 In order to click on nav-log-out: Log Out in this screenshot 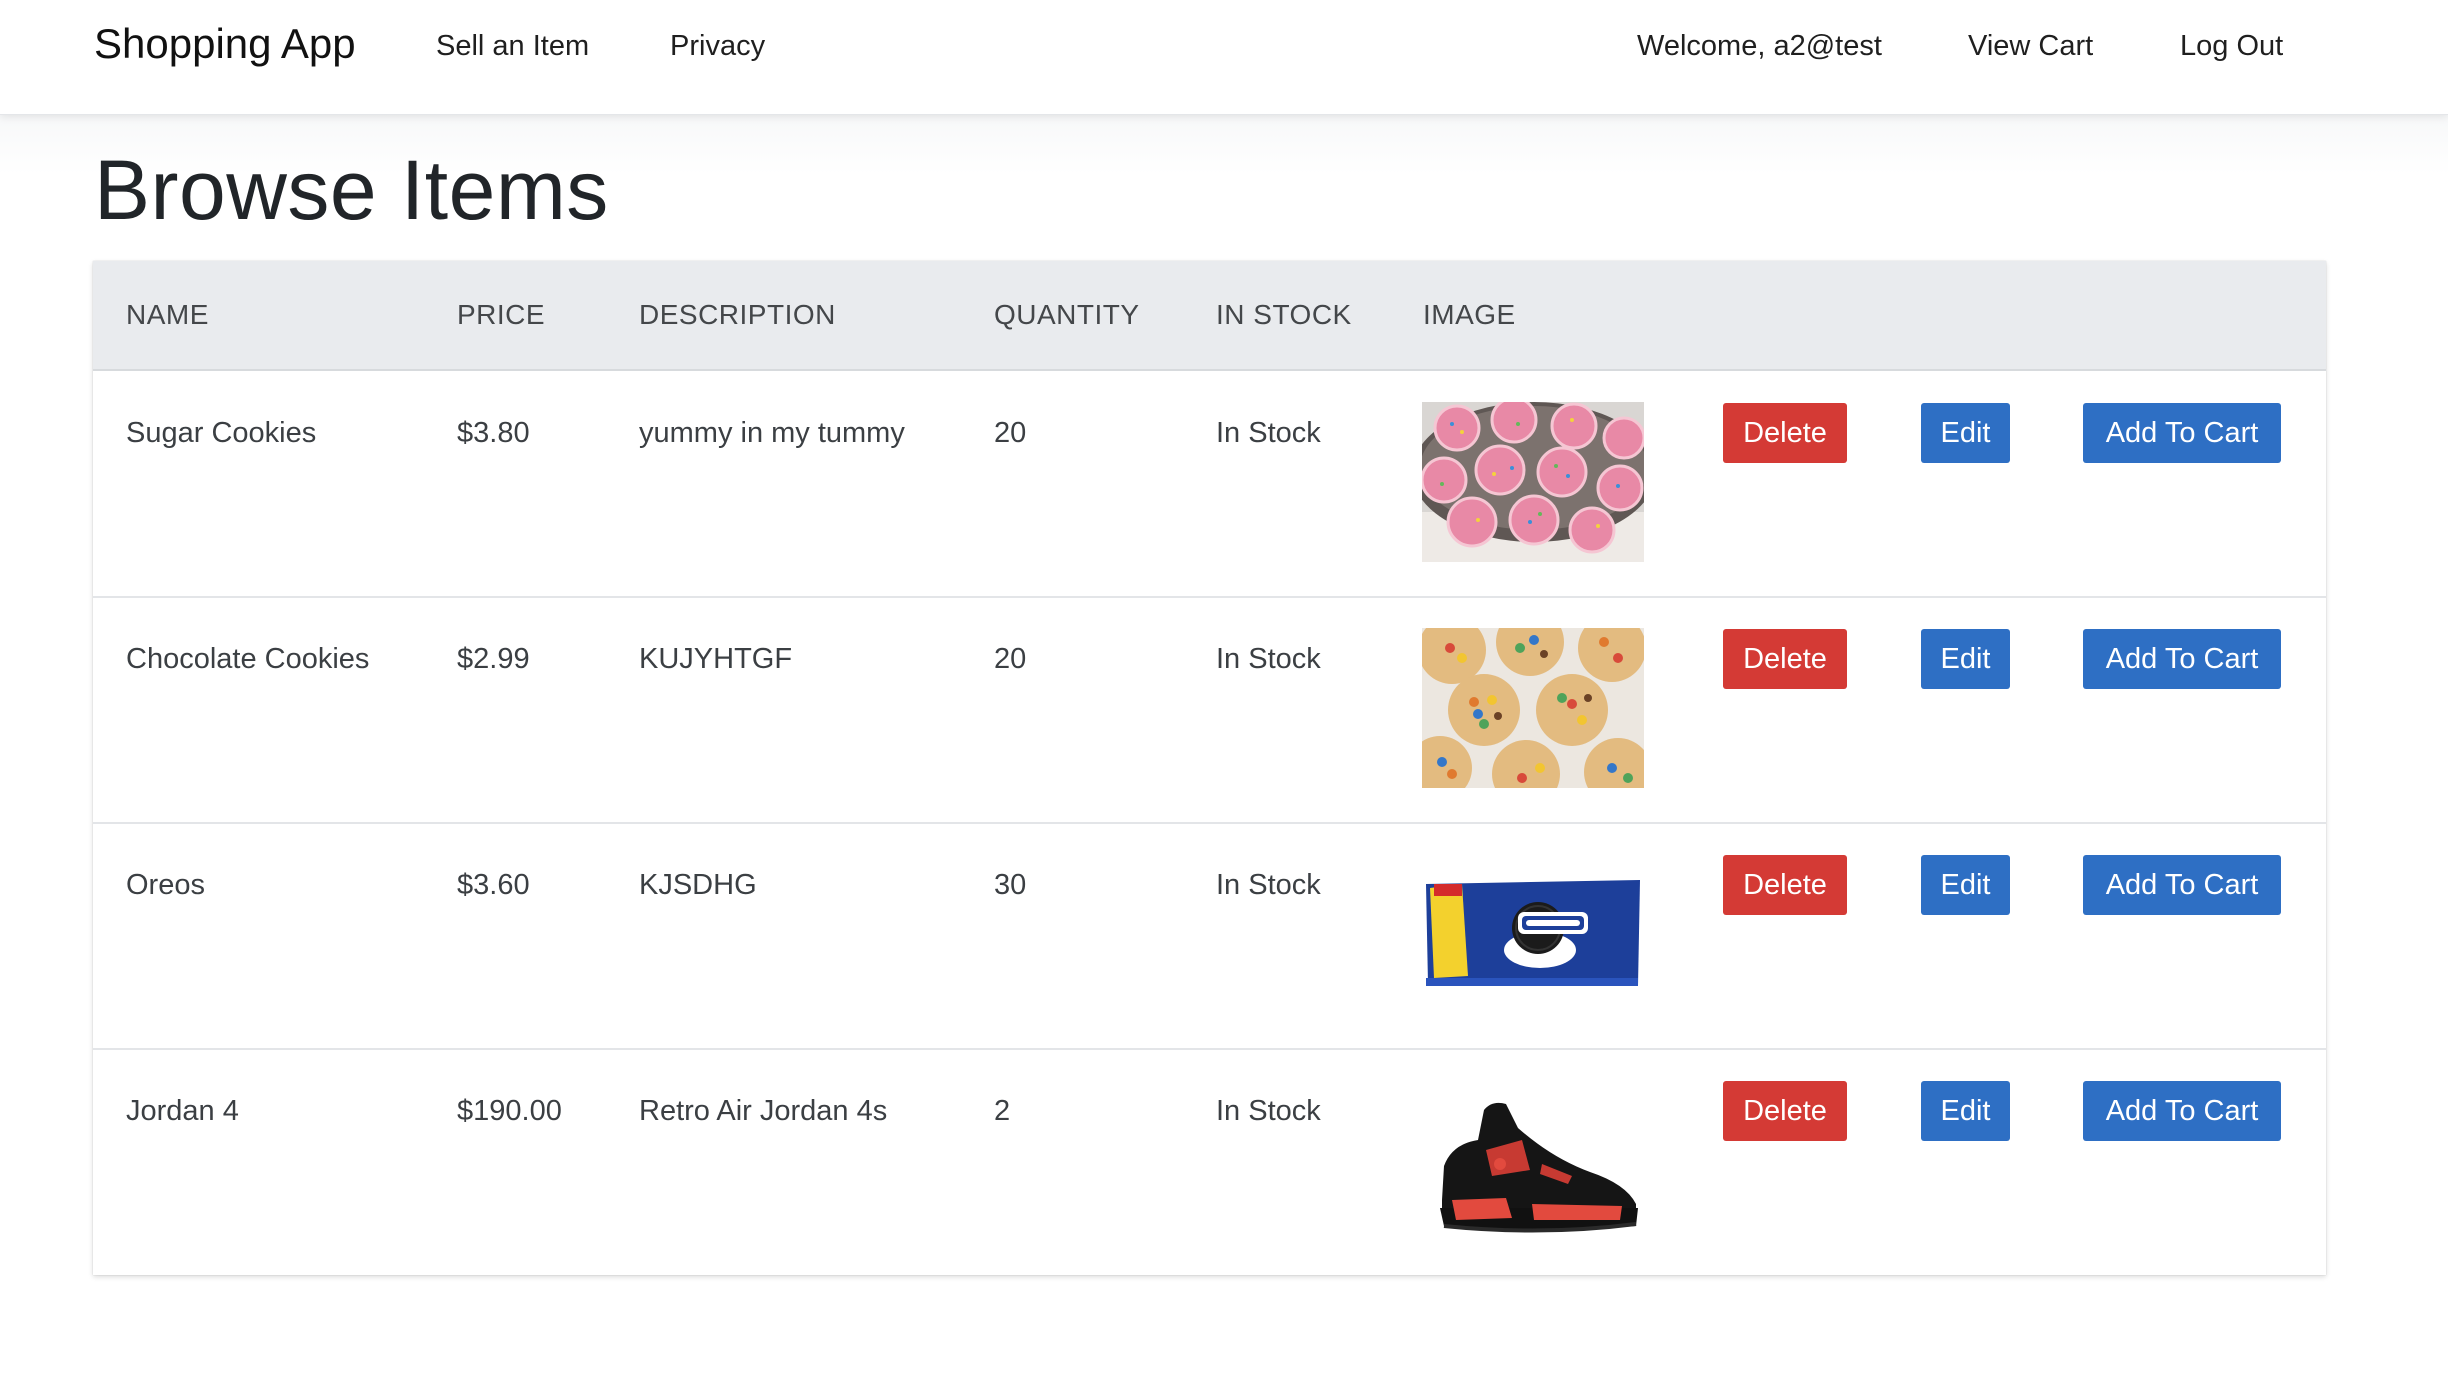, I will do `click(2231, 46)`.